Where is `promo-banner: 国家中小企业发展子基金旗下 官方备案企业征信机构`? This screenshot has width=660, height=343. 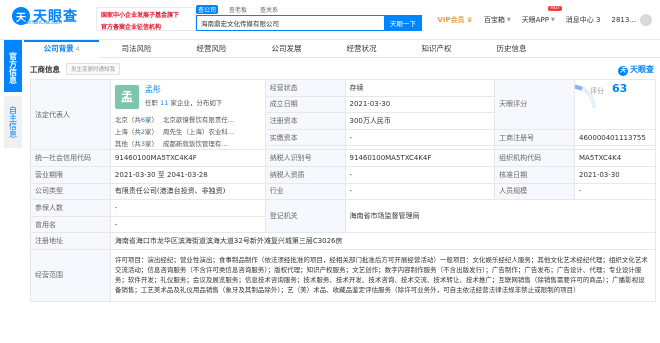
promo-banner: 国家中小企业发展子基金旗下 官方备案企业征信机构 is located at coordinates (146, 19).